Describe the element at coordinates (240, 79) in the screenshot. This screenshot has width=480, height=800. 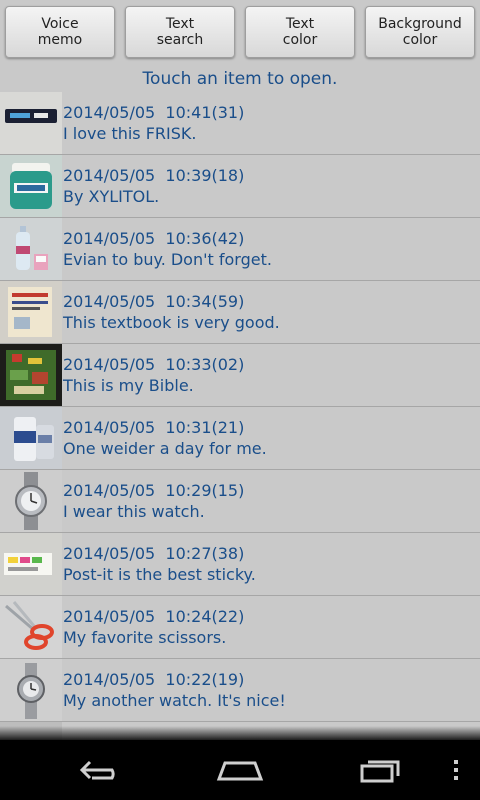
I see `instruction-text: Touch an item to open.` at that location.